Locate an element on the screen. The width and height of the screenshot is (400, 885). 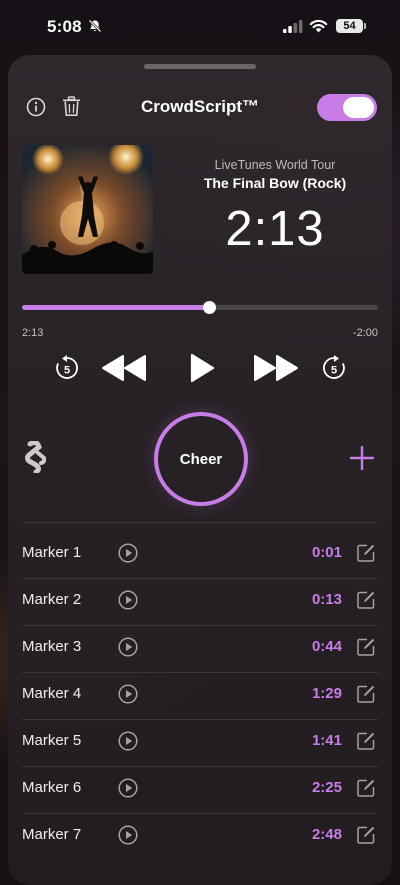
fast-forward-icon is located at coordinates (276, 368).